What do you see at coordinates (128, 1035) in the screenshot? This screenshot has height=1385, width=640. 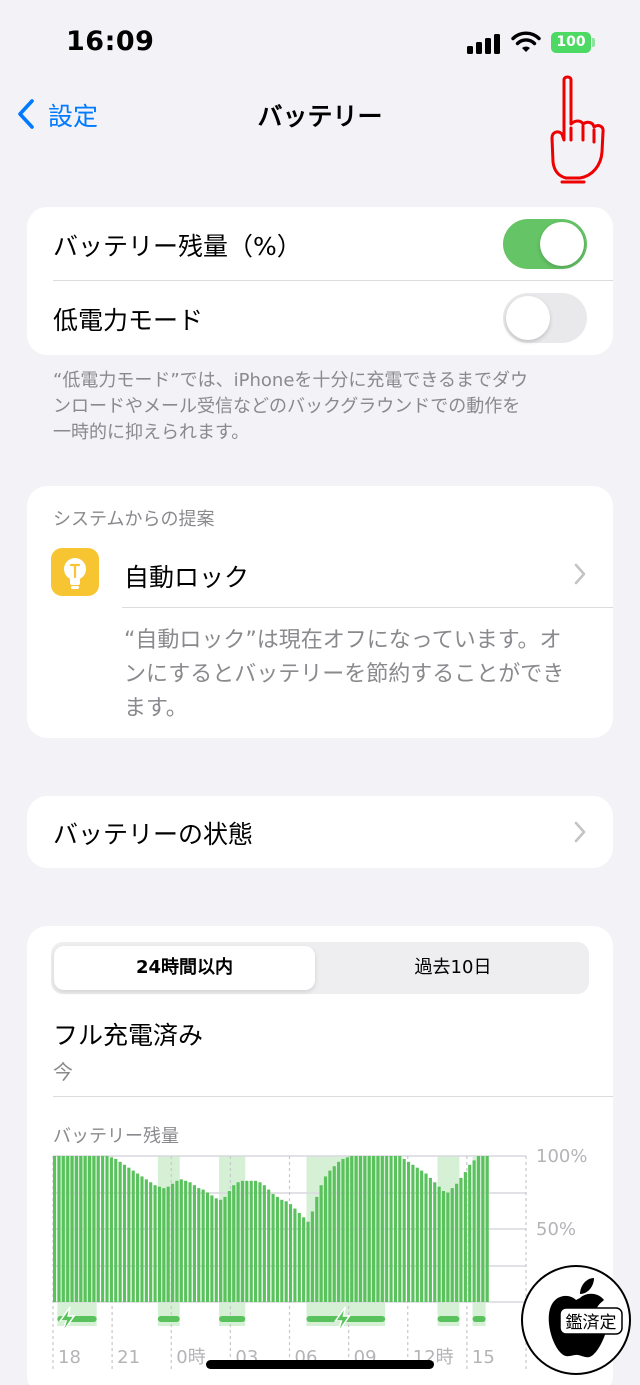 I see `charge-status: フル充電済み` at bounding box center [128, 1035].